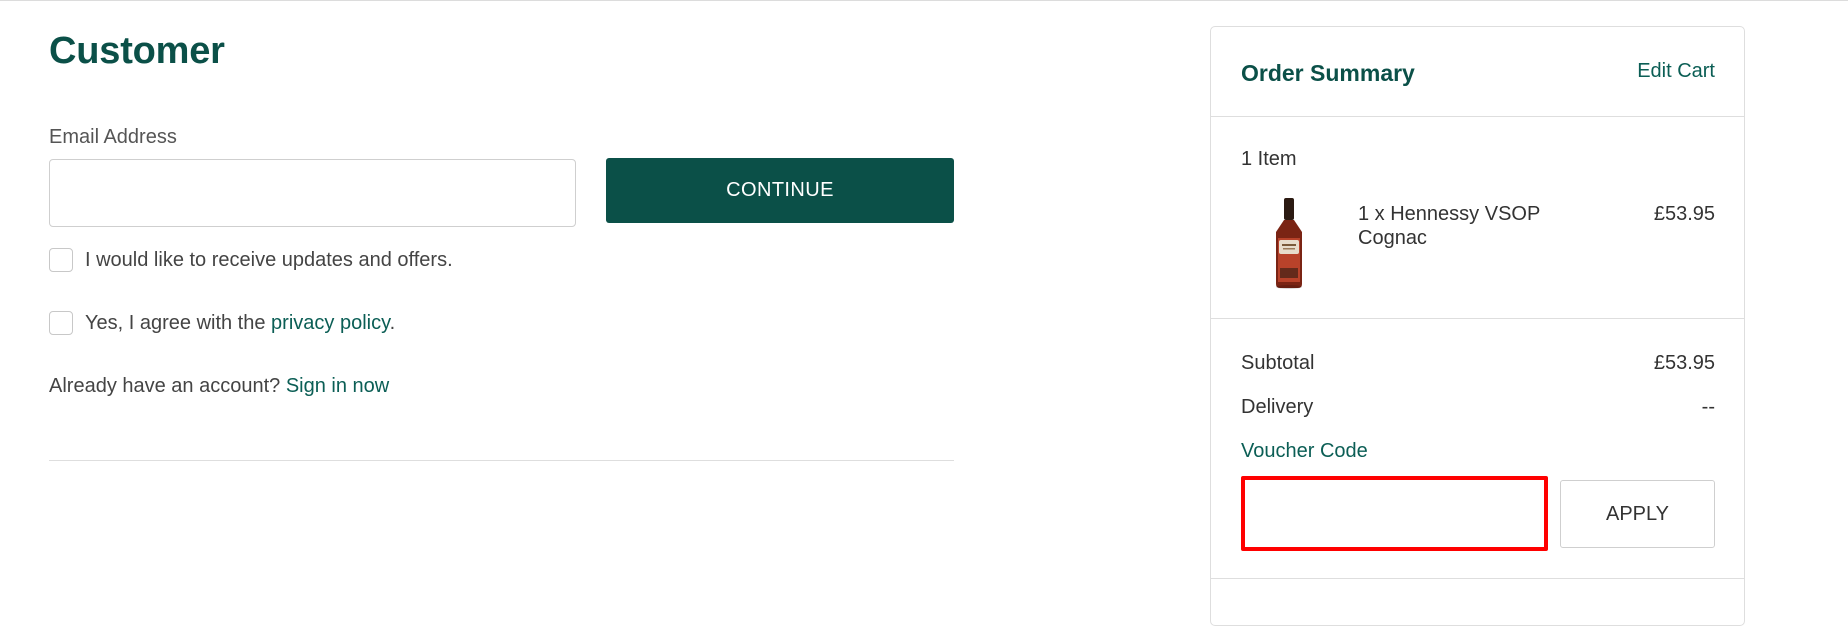  What do you see at coordinates (780, 190) in the screenshot?
I see `continue-button: CONTINUE` at bounding box center [780, 190].